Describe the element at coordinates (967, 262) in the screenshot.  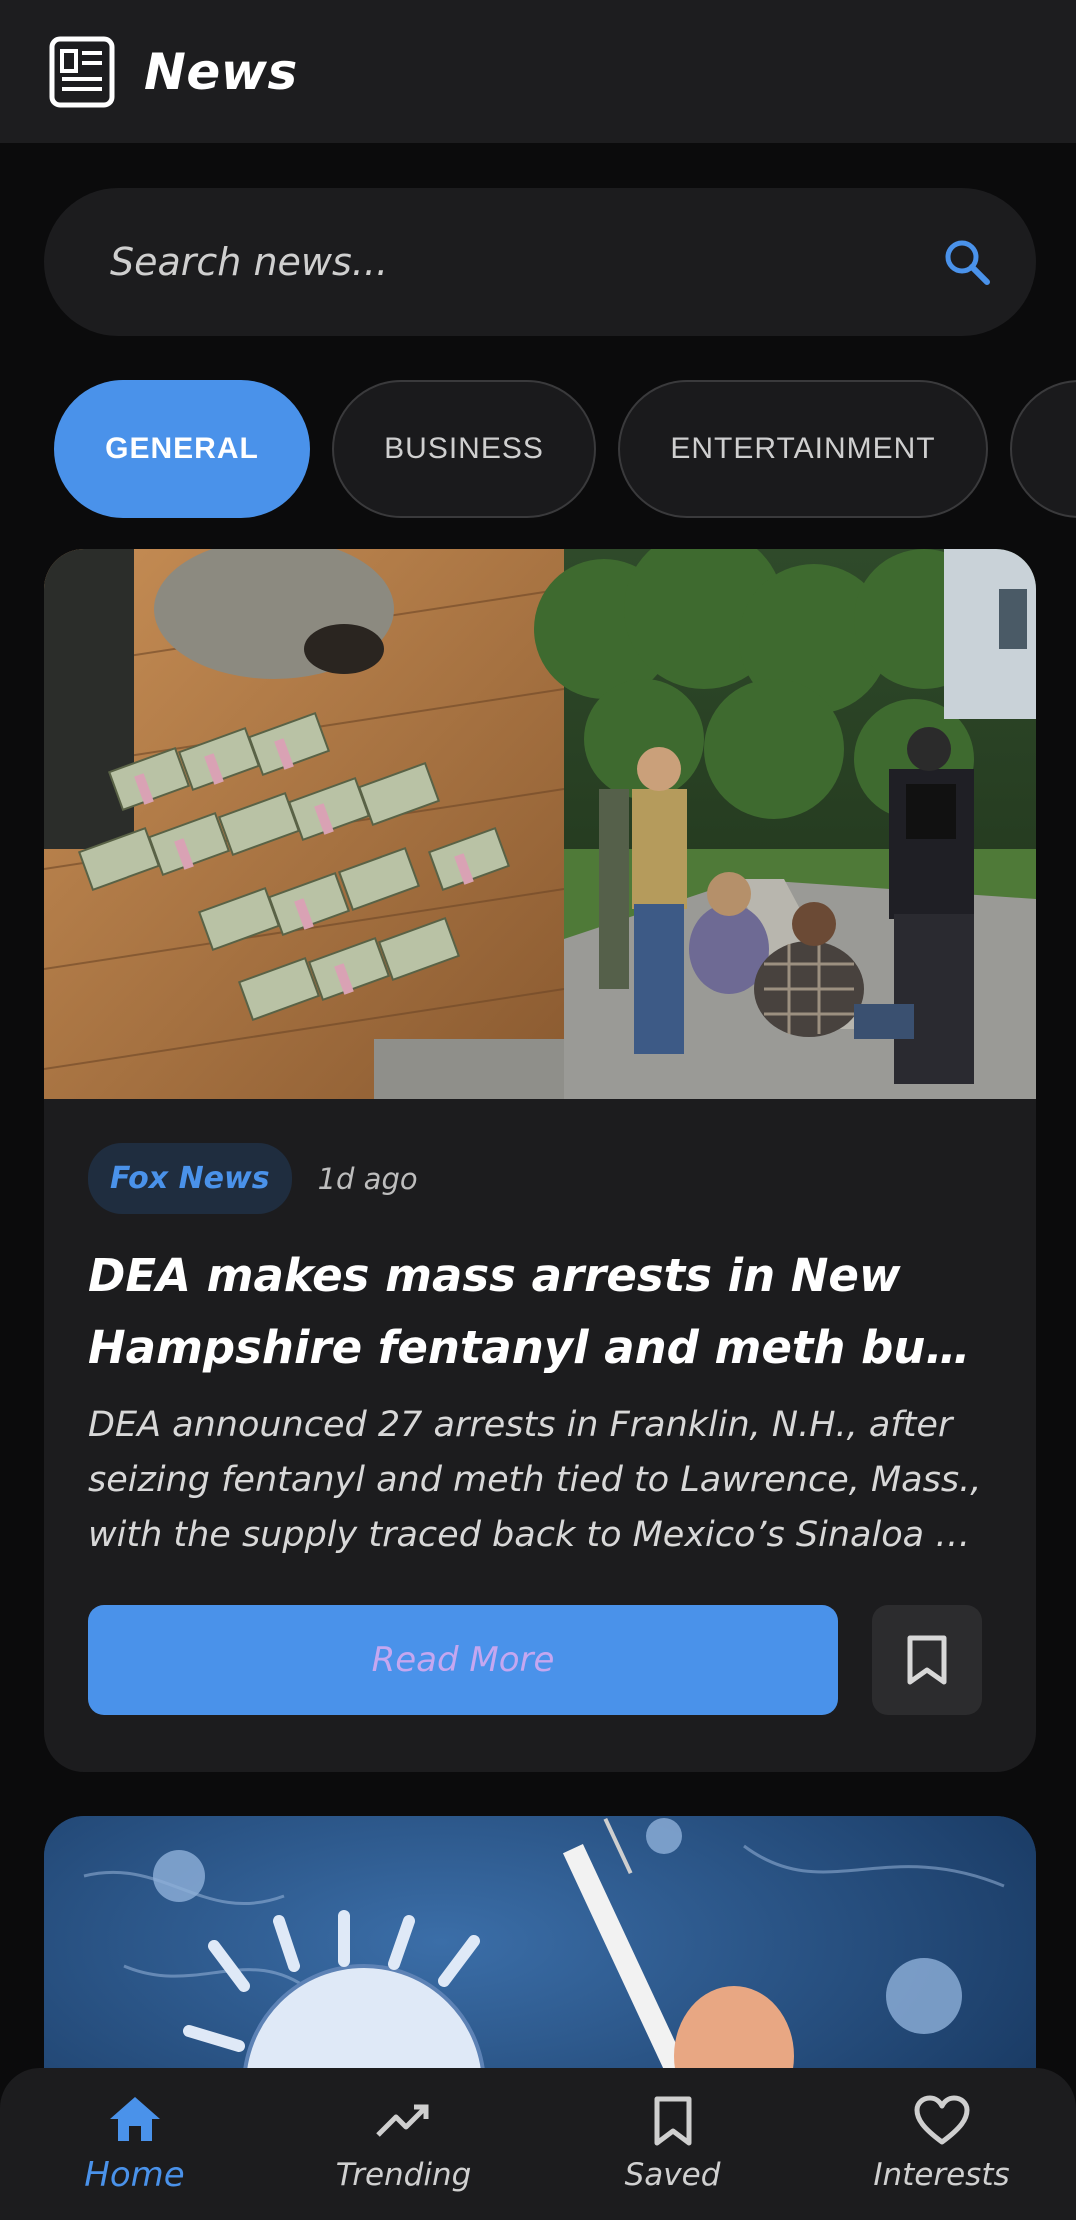
I see `search-icon` at that location.